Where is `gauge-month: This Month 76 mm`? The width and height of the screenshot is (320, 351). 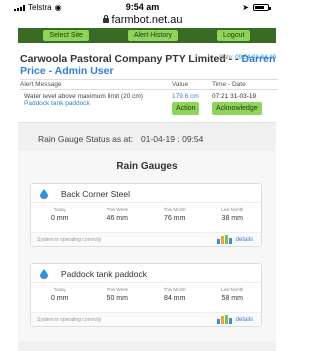 gauge-month: This Month 76 mm is located at coordinates (175, 214).